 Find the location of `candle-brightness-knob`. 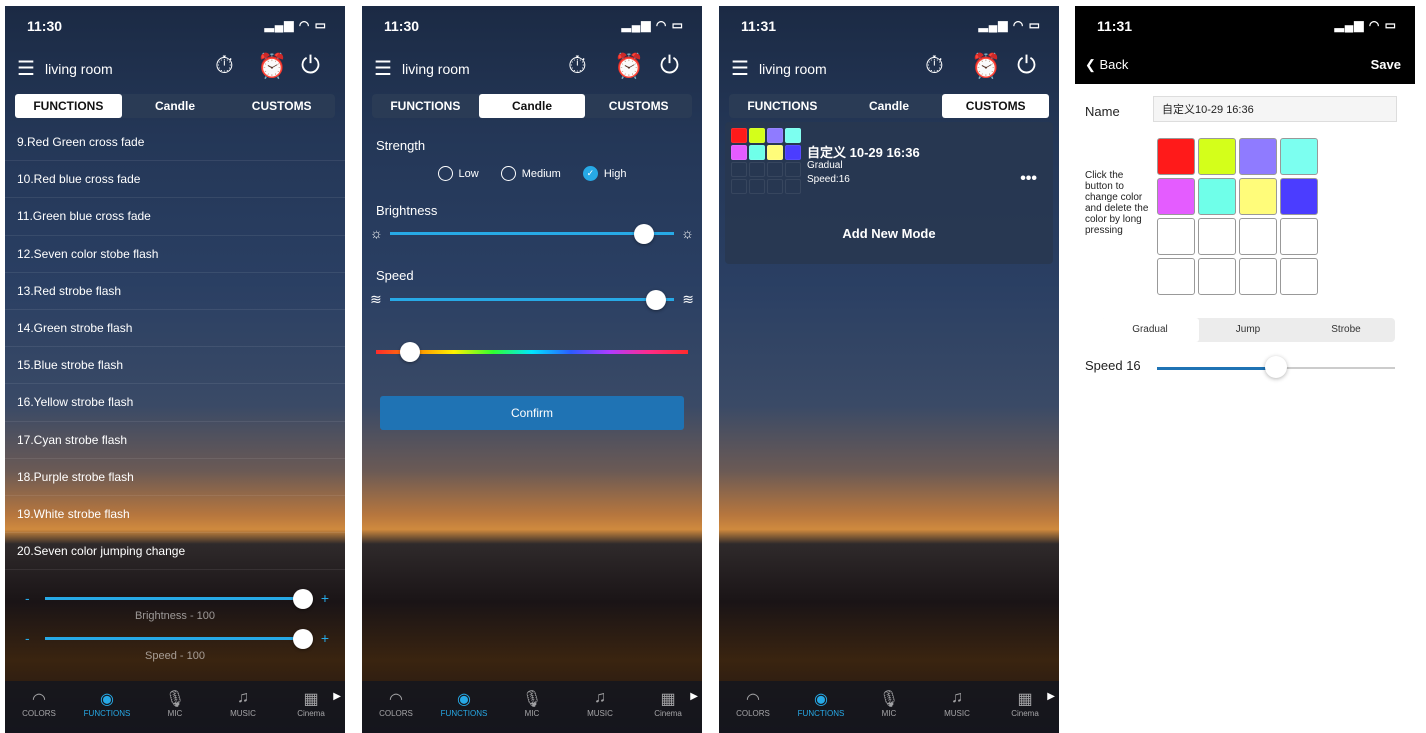

candle-brightness-knob is located at coordinates (644, 234).